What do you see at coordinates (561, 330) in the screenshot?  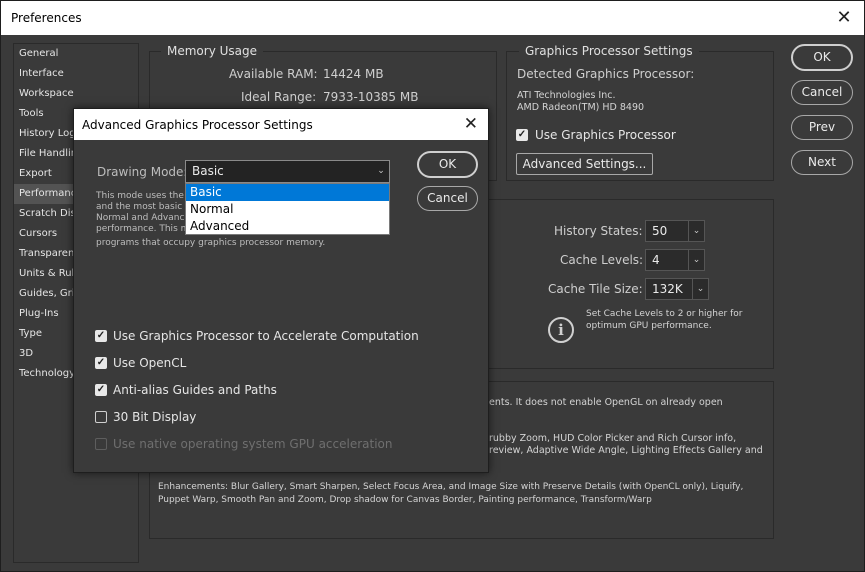 I see `info-icon: i` at bounding box center [561, 330].